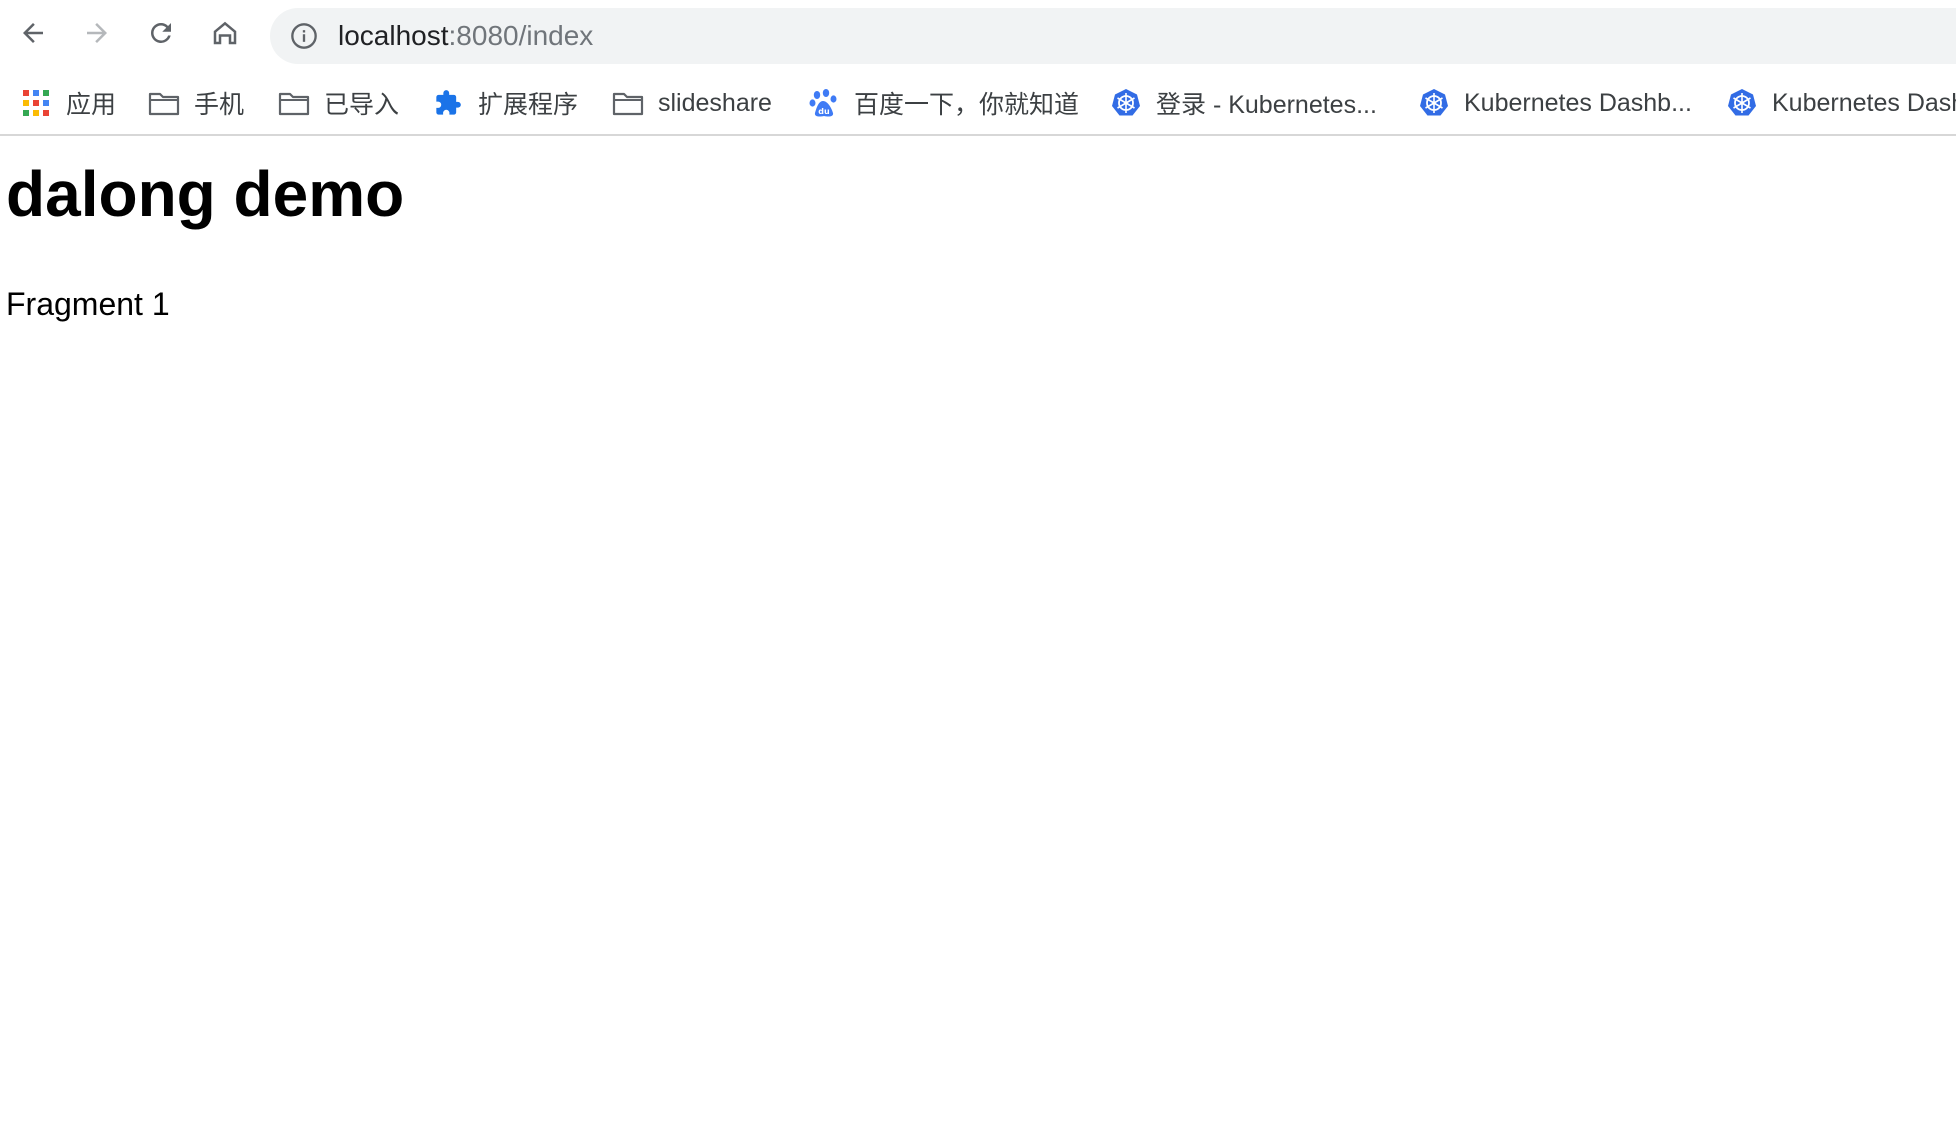 This screenshot has width=1956, height=1142. I want to click on back-button, so click(33, 33).